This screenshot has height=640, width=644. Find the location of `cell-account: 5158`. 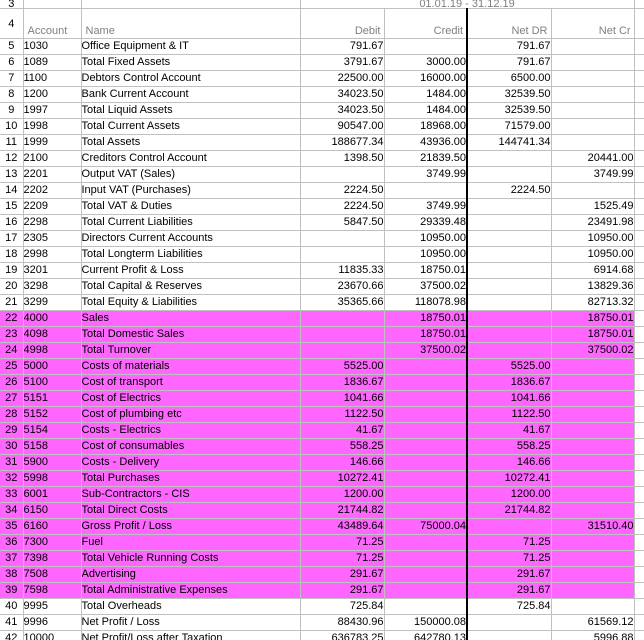

cell-account: 5158 is located at coordinates (52, 446).